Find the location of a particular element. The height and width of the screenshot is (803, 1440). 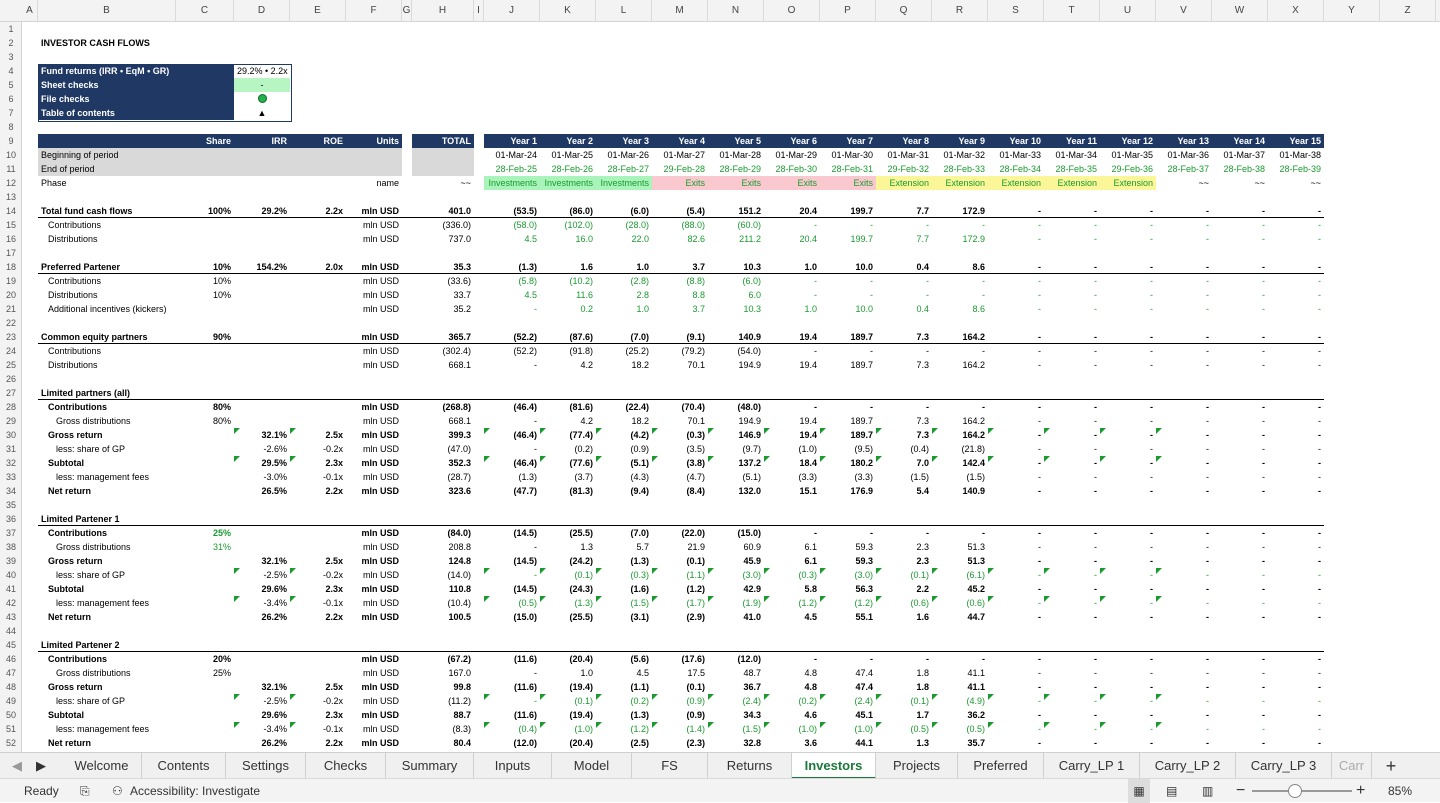

column-header: V is located at coordinates (1184, 11).